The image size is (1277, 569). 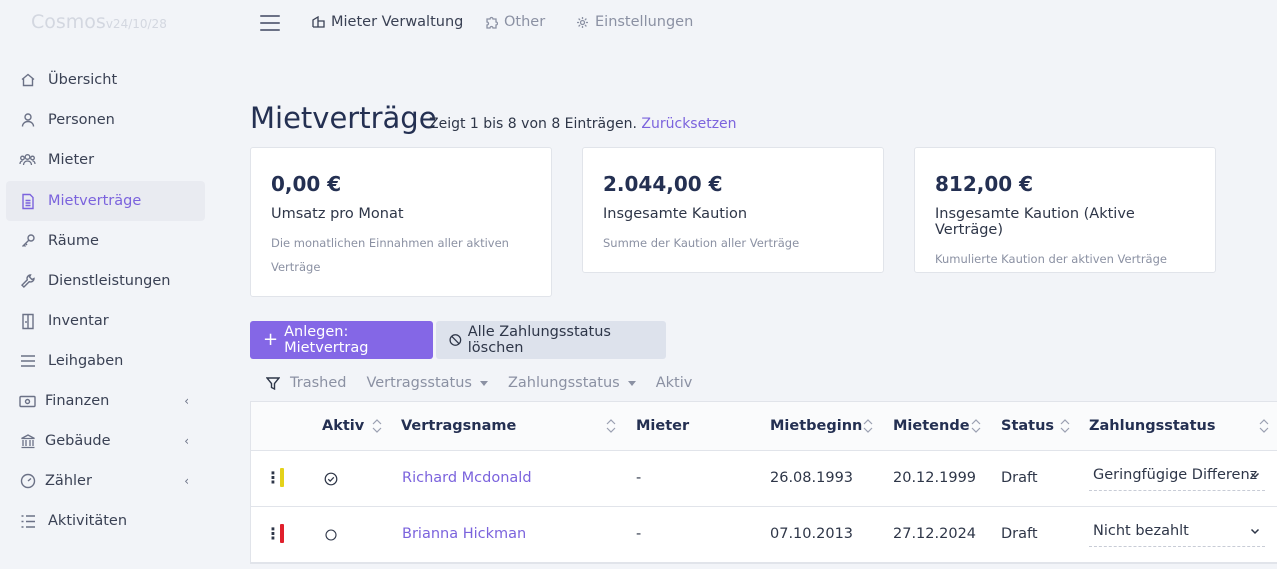 I want to click on column-vertragsname: Vertragsname, so click(x=458, y=426).